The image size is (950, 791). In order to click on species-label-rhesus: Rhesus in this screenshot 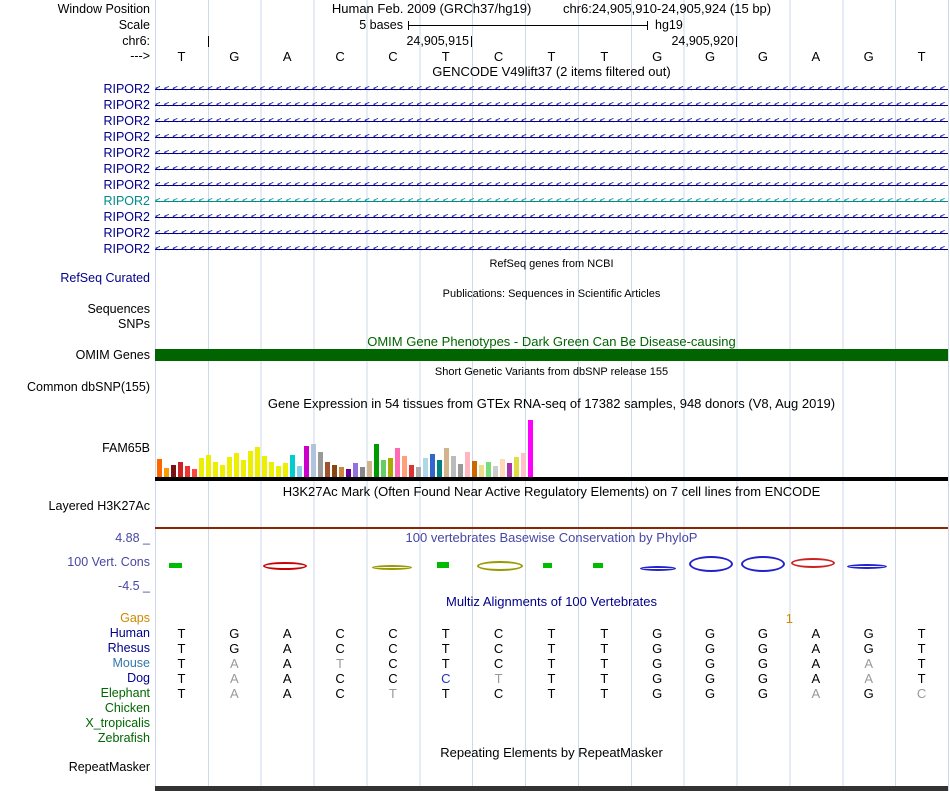, I will do `click(75, 648)`.